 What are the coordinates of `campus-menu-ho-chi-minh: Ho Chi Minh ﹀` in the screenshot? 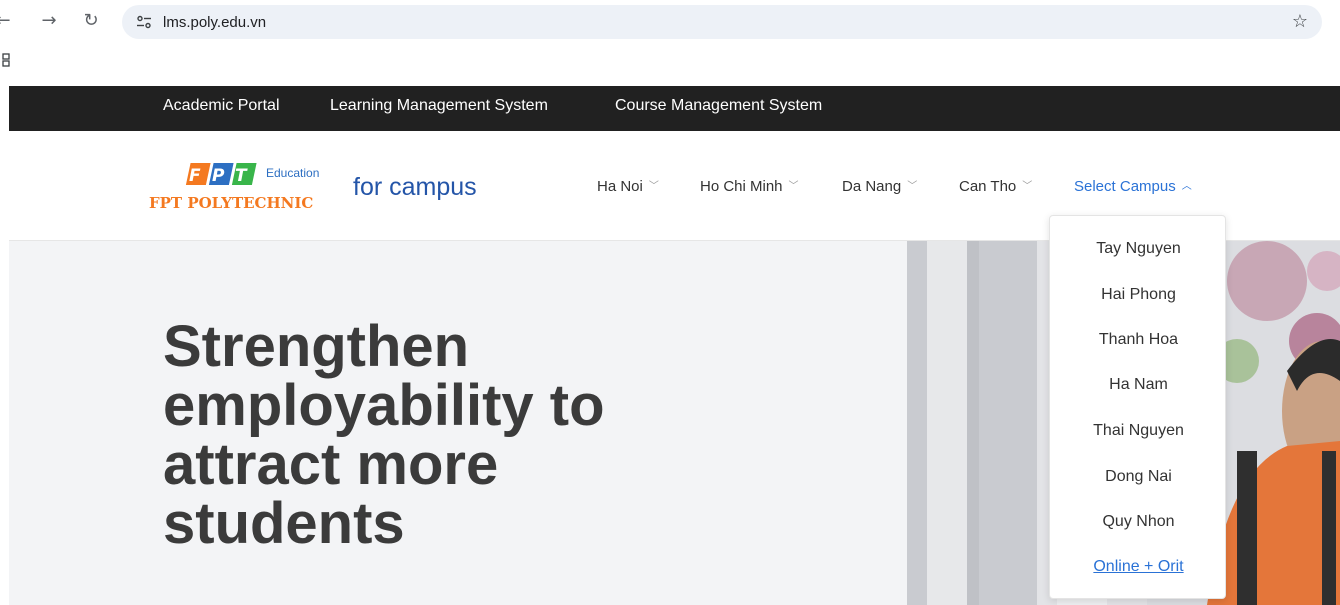 It's located at (749, 186).